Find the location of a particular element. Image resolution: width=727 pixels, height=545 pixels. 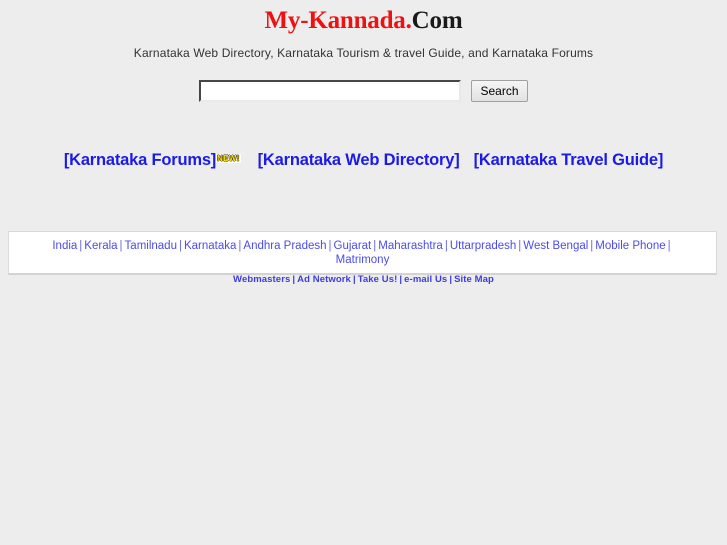

new-badge-icon: NEW! is located at coordinates (228, 158).